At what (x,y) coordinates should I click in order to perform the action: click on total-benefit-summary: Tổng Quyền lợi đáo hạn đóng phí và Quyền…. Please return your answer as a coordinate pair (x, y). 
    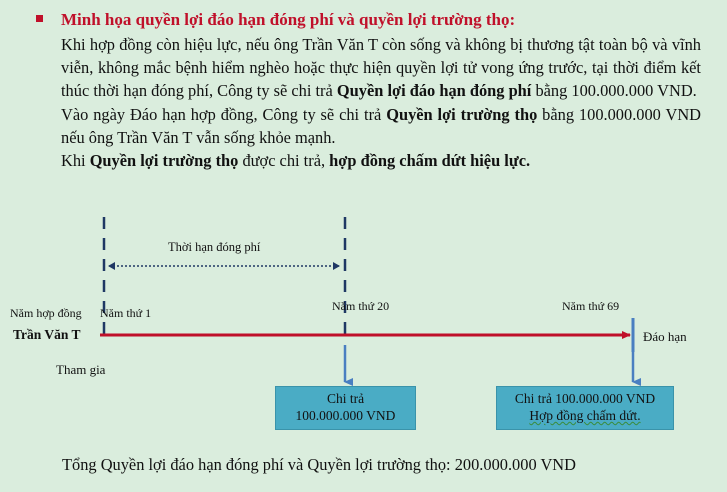
    Looking at the image, I should click on (319, 464).